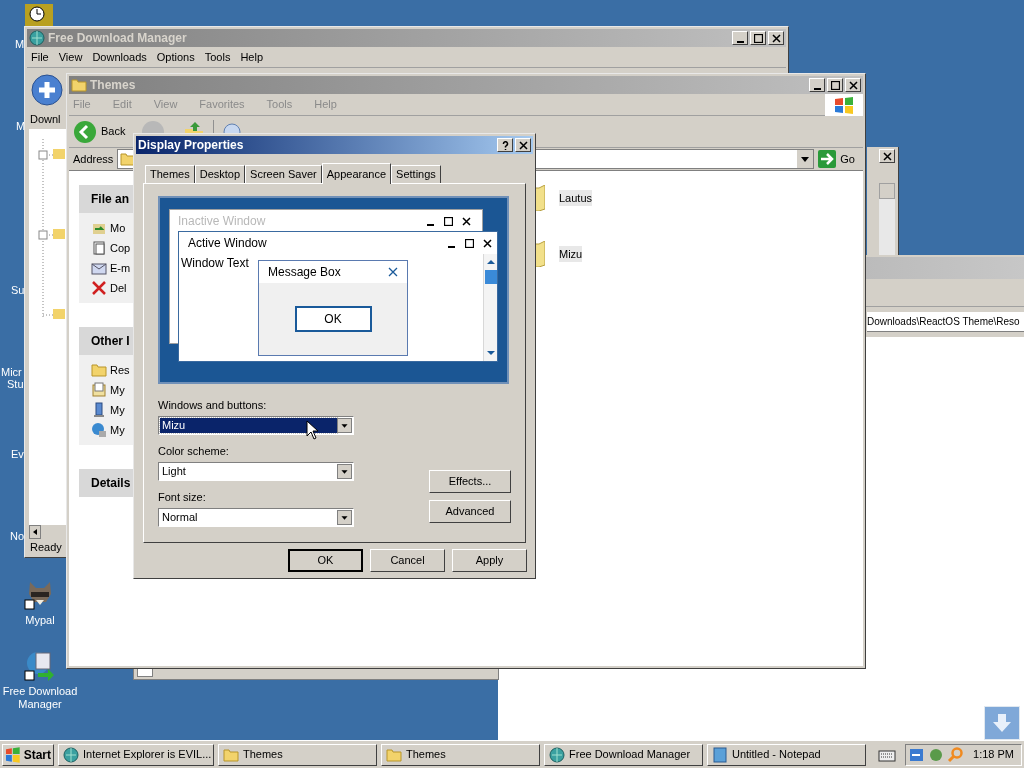 Image resolution: width=1024 pixels, height=768 pixels. Describe the element at coordinates (252, 57) in the screenshot. I see `menu-item: Help` at that location.